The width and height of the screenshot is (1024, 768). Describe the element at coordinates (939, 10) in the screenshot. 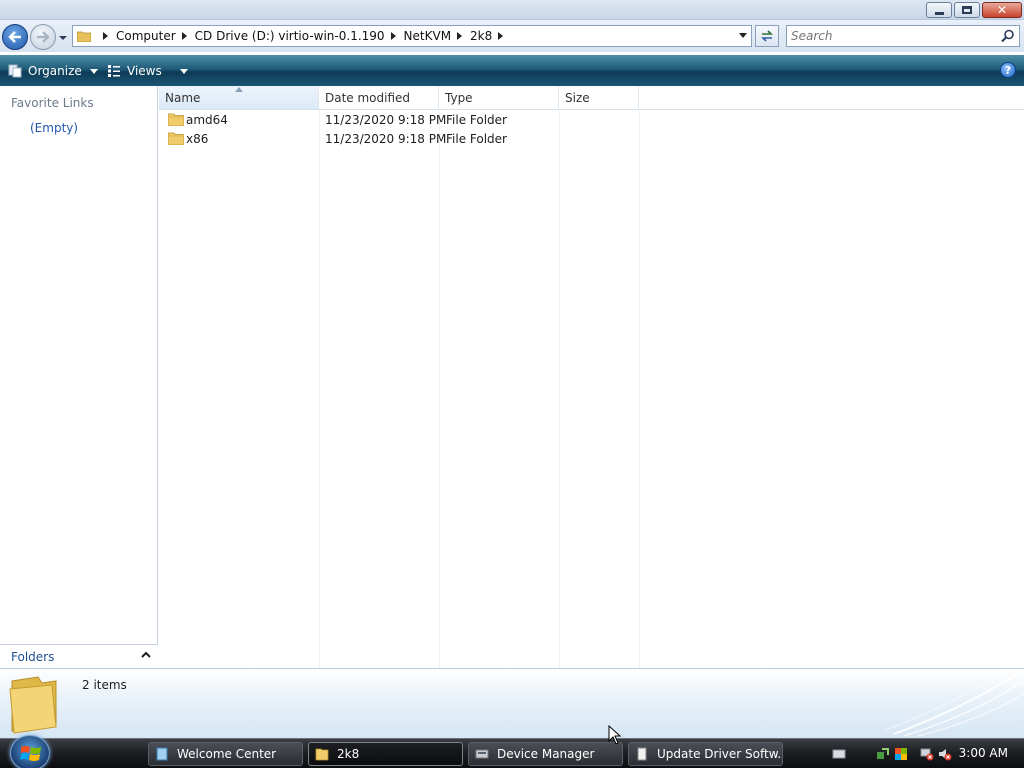

I see `minimize-button` at that location.